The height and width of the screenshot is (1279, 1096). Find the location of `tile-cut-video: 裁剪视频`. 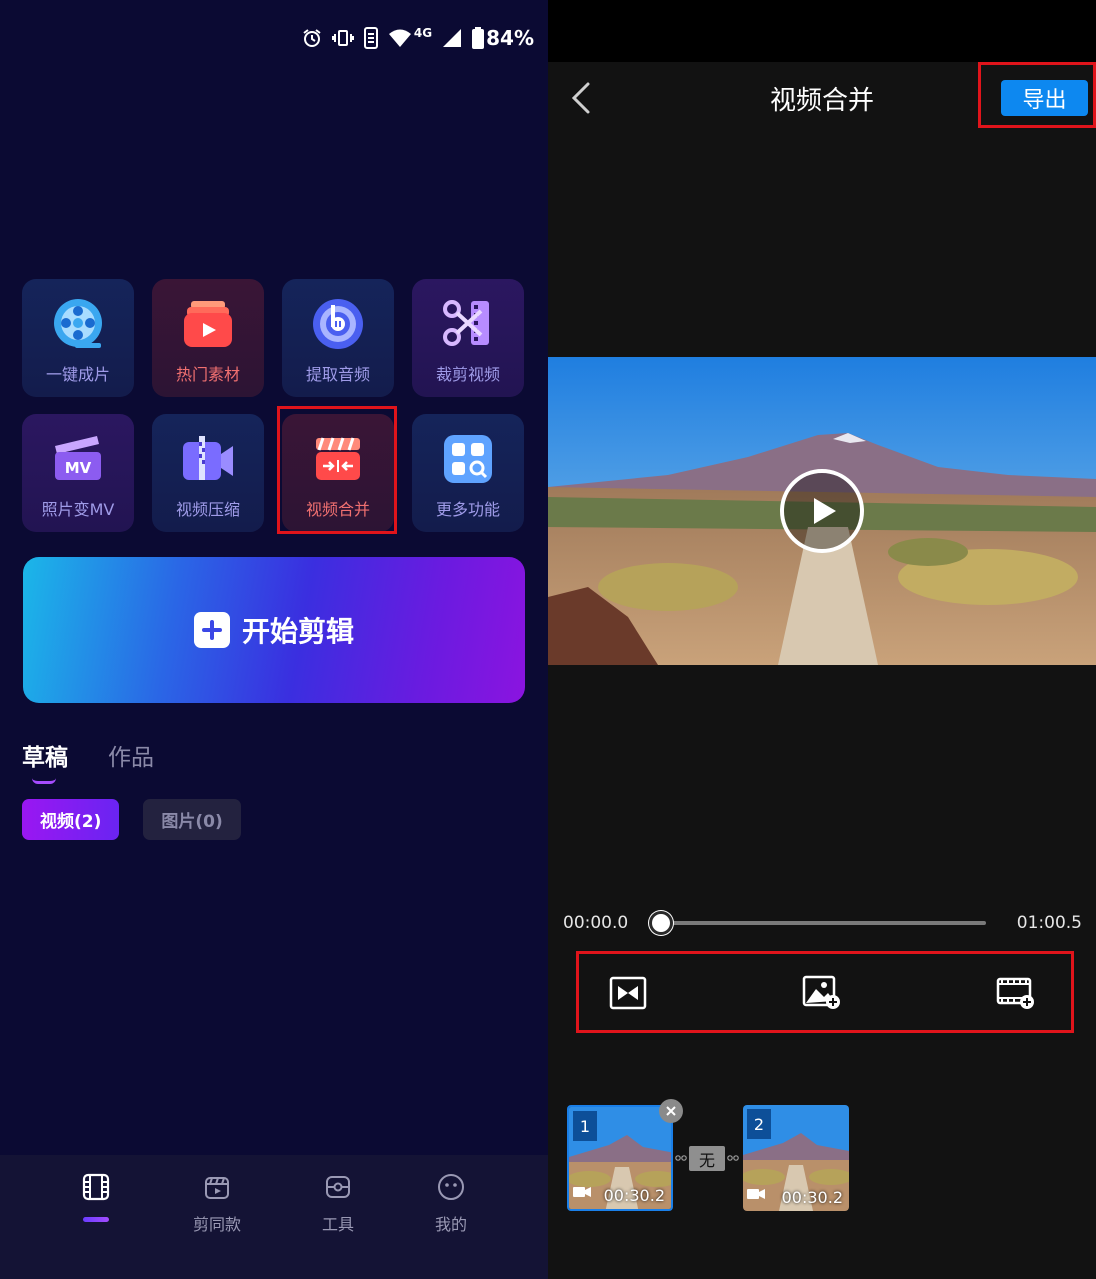

tile-cut-video: 裁剪视频 is located at coordinates (468, 338).